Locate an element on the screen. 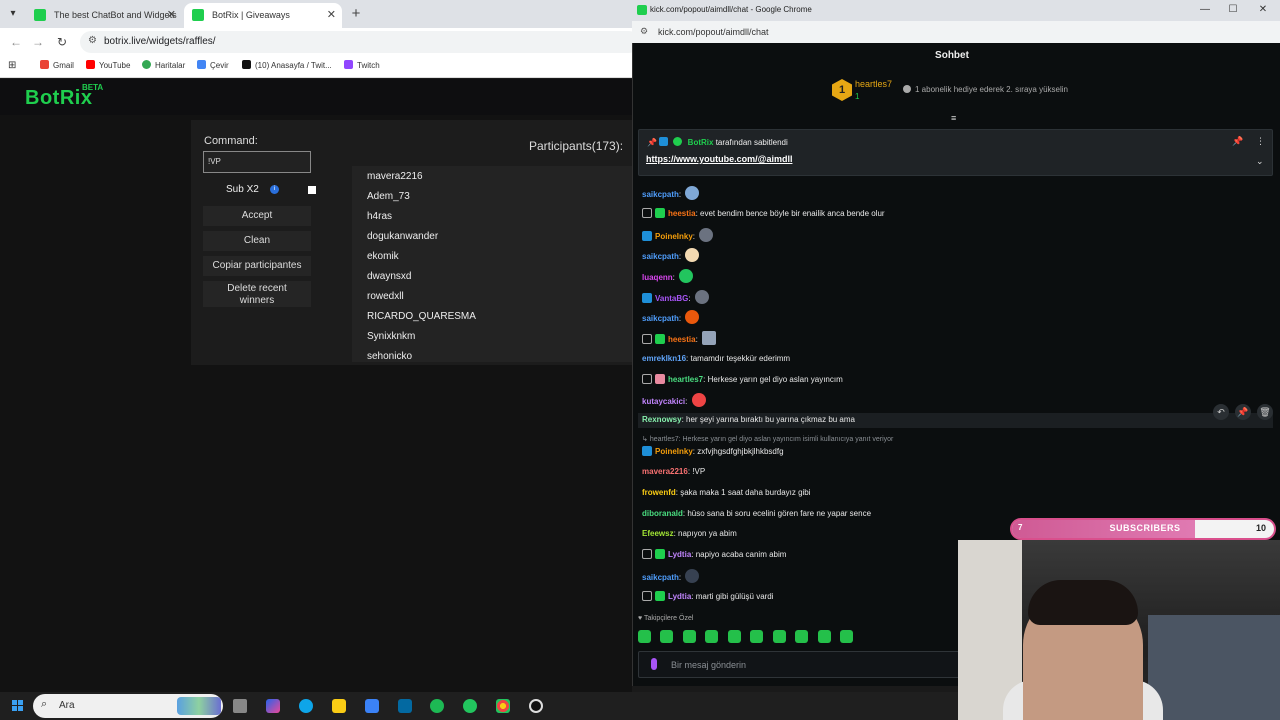 The width and height of the screenshot is (1280, 720). url-field: ⚙ botrix.live/widgets/raffles/ is located at coordinates (360, 42).